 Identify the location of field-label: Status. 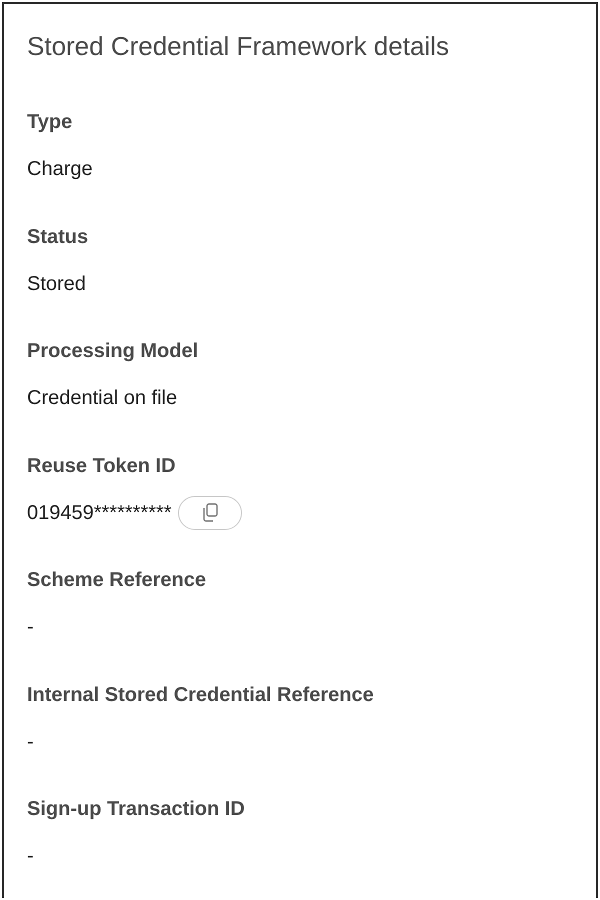
(57, 237).